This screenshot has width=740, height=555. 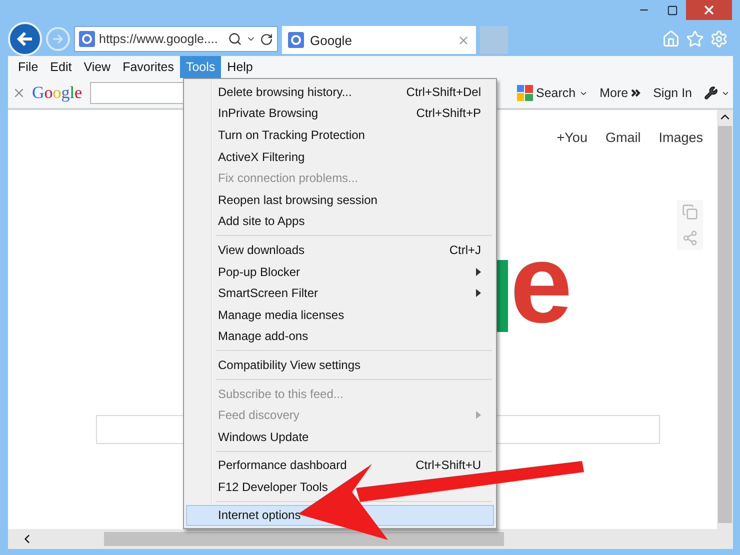 What do you see at coordinates (340, 199) in the screenshot?
I see `menu-item: Reopen last browsing session` at bounding box center [340, 199].